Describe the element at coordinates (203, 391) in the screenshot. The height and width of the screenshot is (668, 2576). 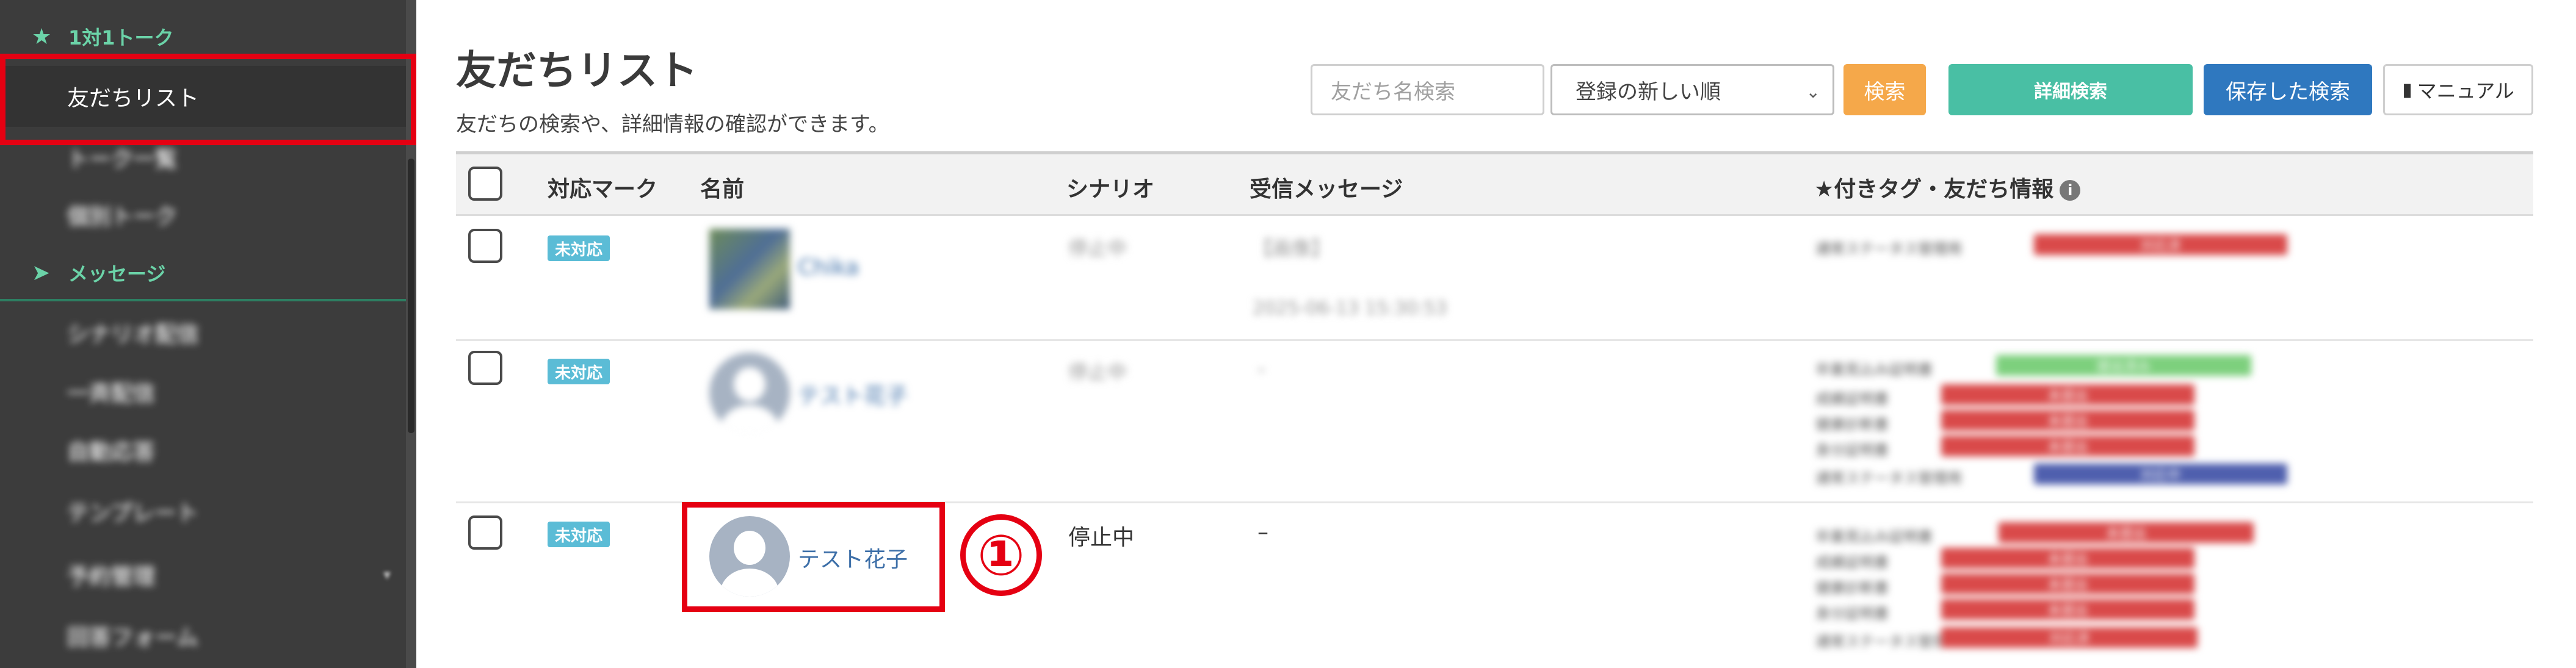
I see `sidebar-item-broadcast: 一斉配信` at that location.